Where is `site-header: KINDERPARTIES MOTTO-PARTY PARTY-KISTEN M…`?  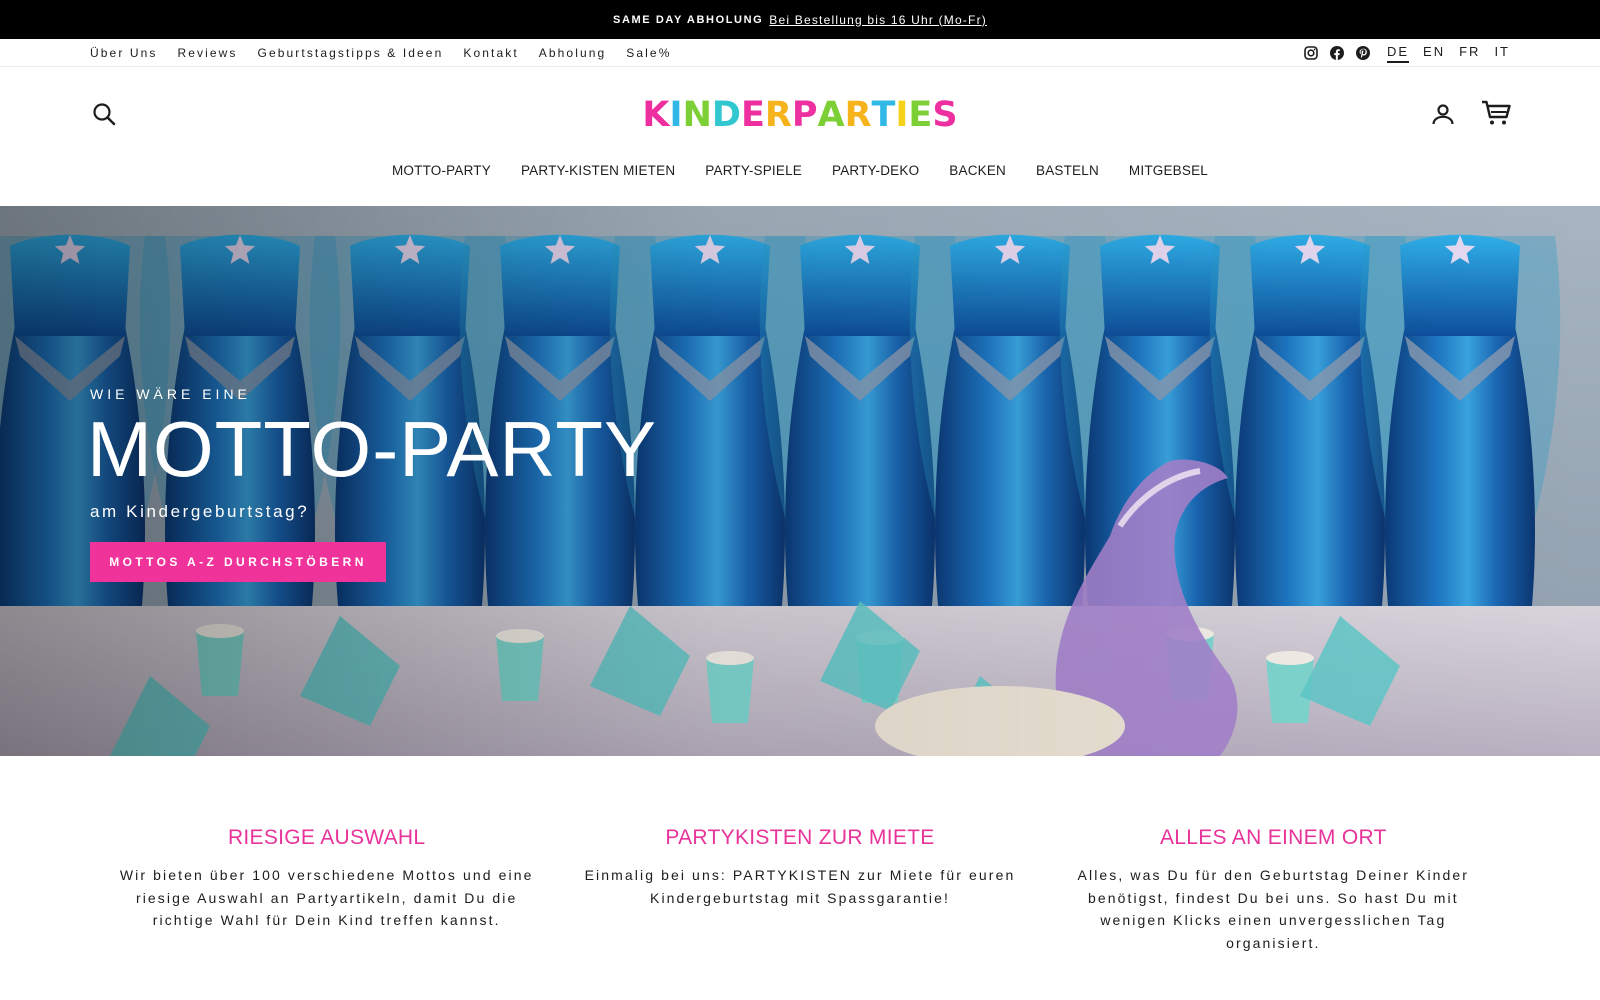
site-header: KINDERPARTIES MOTTO-PARTY PARTY-KISTEN M… is located at coordinates (800, 137).